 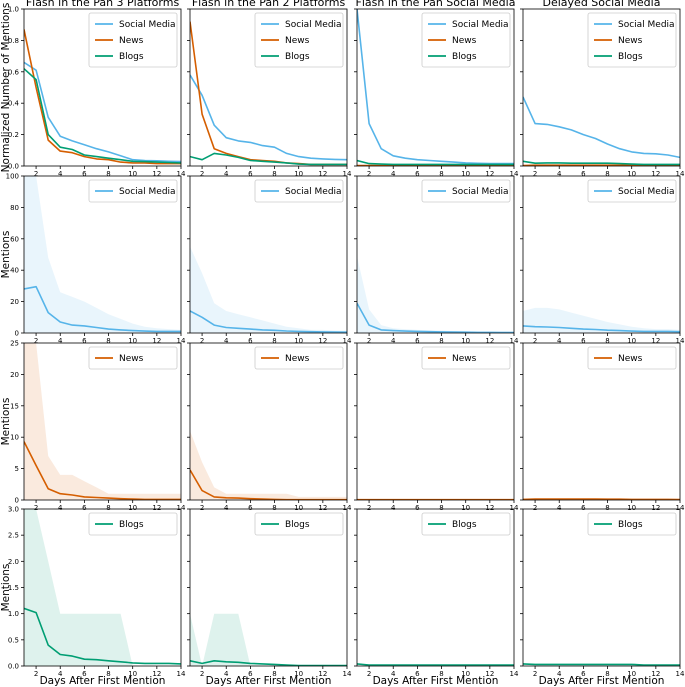 I want to click on y-tick-label: 40, so click(x=14, y=271).